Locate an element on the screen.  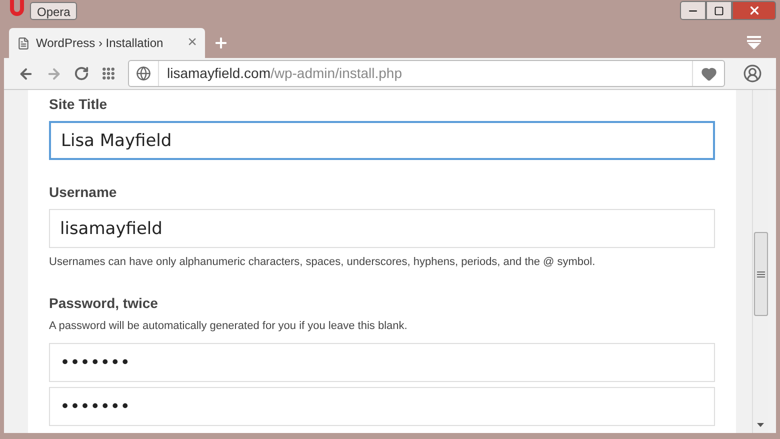
tab-title: WordPress › Installation is located at coordinates (100, 43).